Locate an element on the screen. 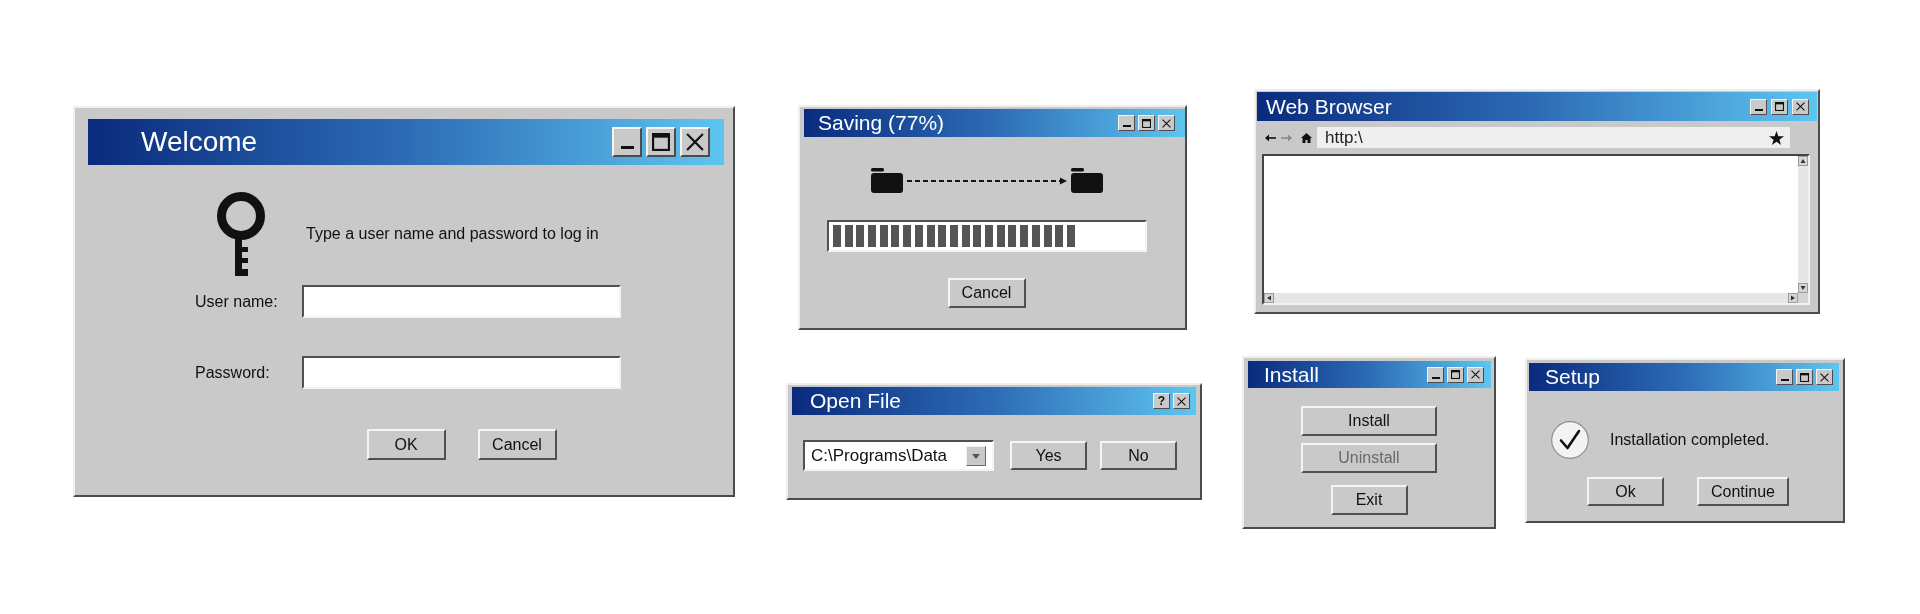  field-label: Password: is located at coordinates (232, 372).